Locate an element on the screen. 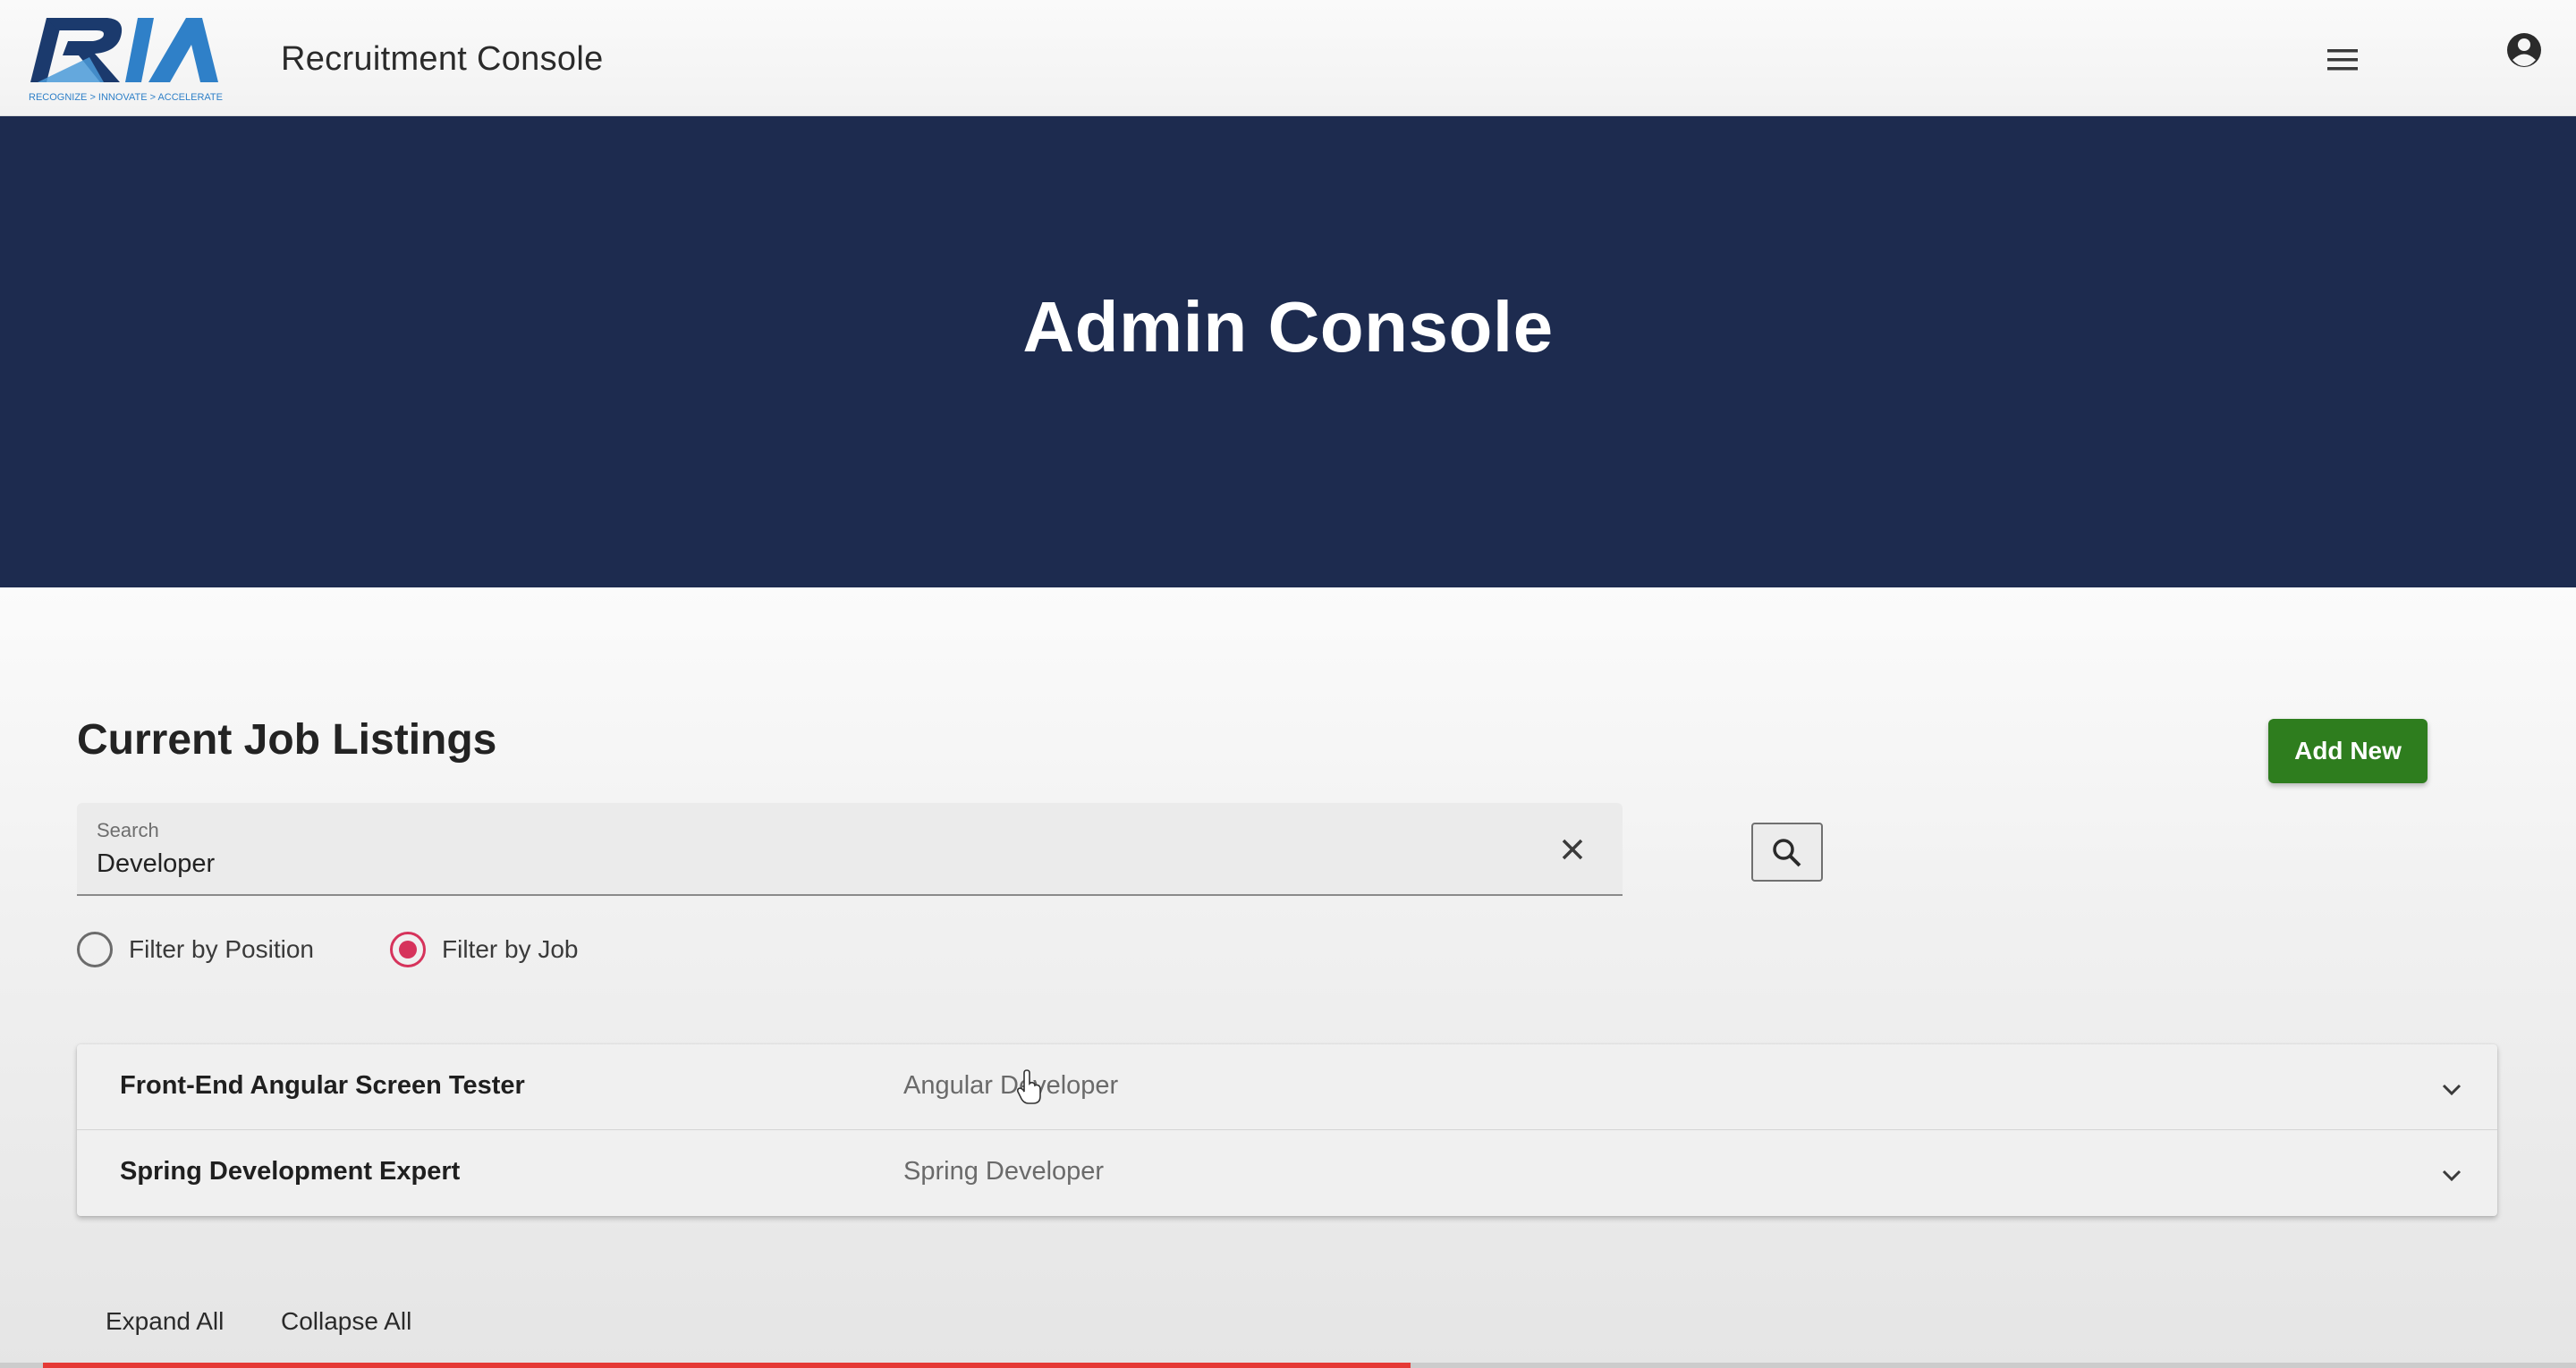 This screenshot has width=2576, height=1368. expand-all-button: Expand All is located at coordinates (165, 1322).